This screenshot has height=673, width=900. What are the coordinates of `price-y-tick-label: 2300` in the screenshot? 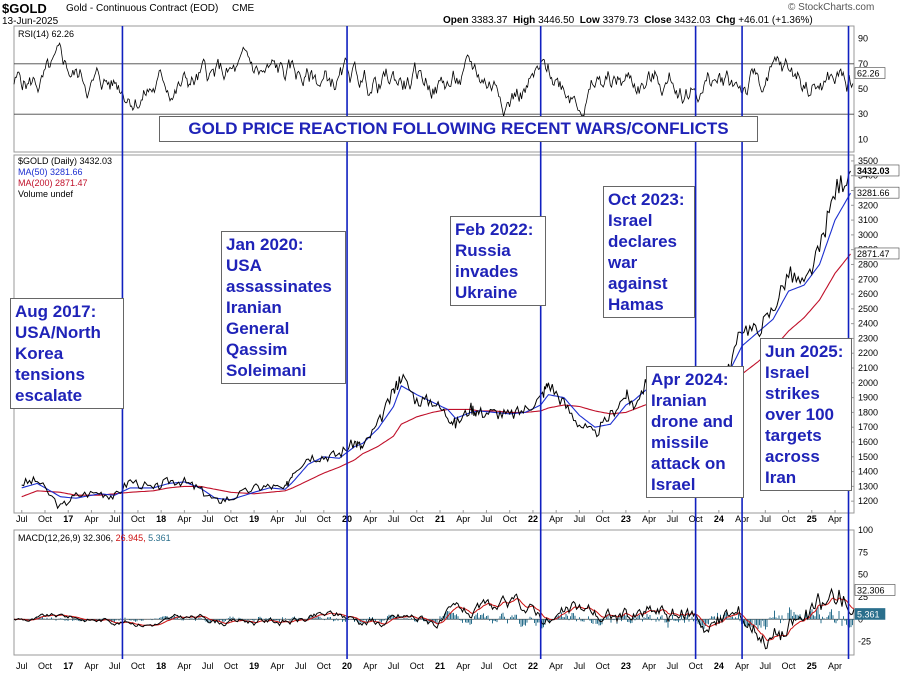 It's located at (868, 338).